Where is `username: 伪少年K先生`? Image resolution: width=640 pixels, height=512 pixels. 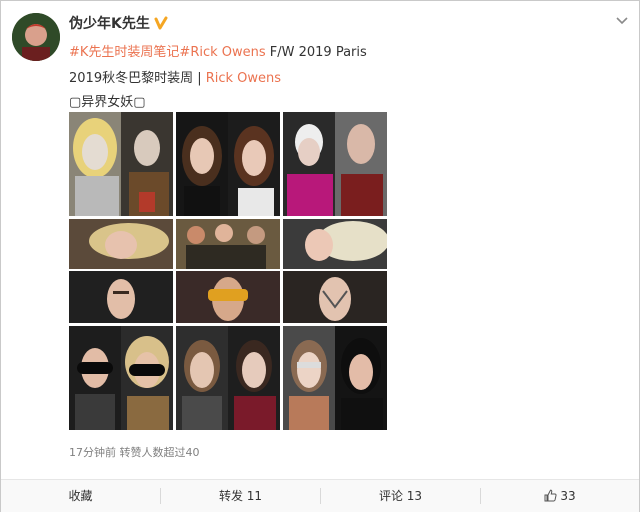 username: 伪少年K先生 is located at coordinates (118, 23).